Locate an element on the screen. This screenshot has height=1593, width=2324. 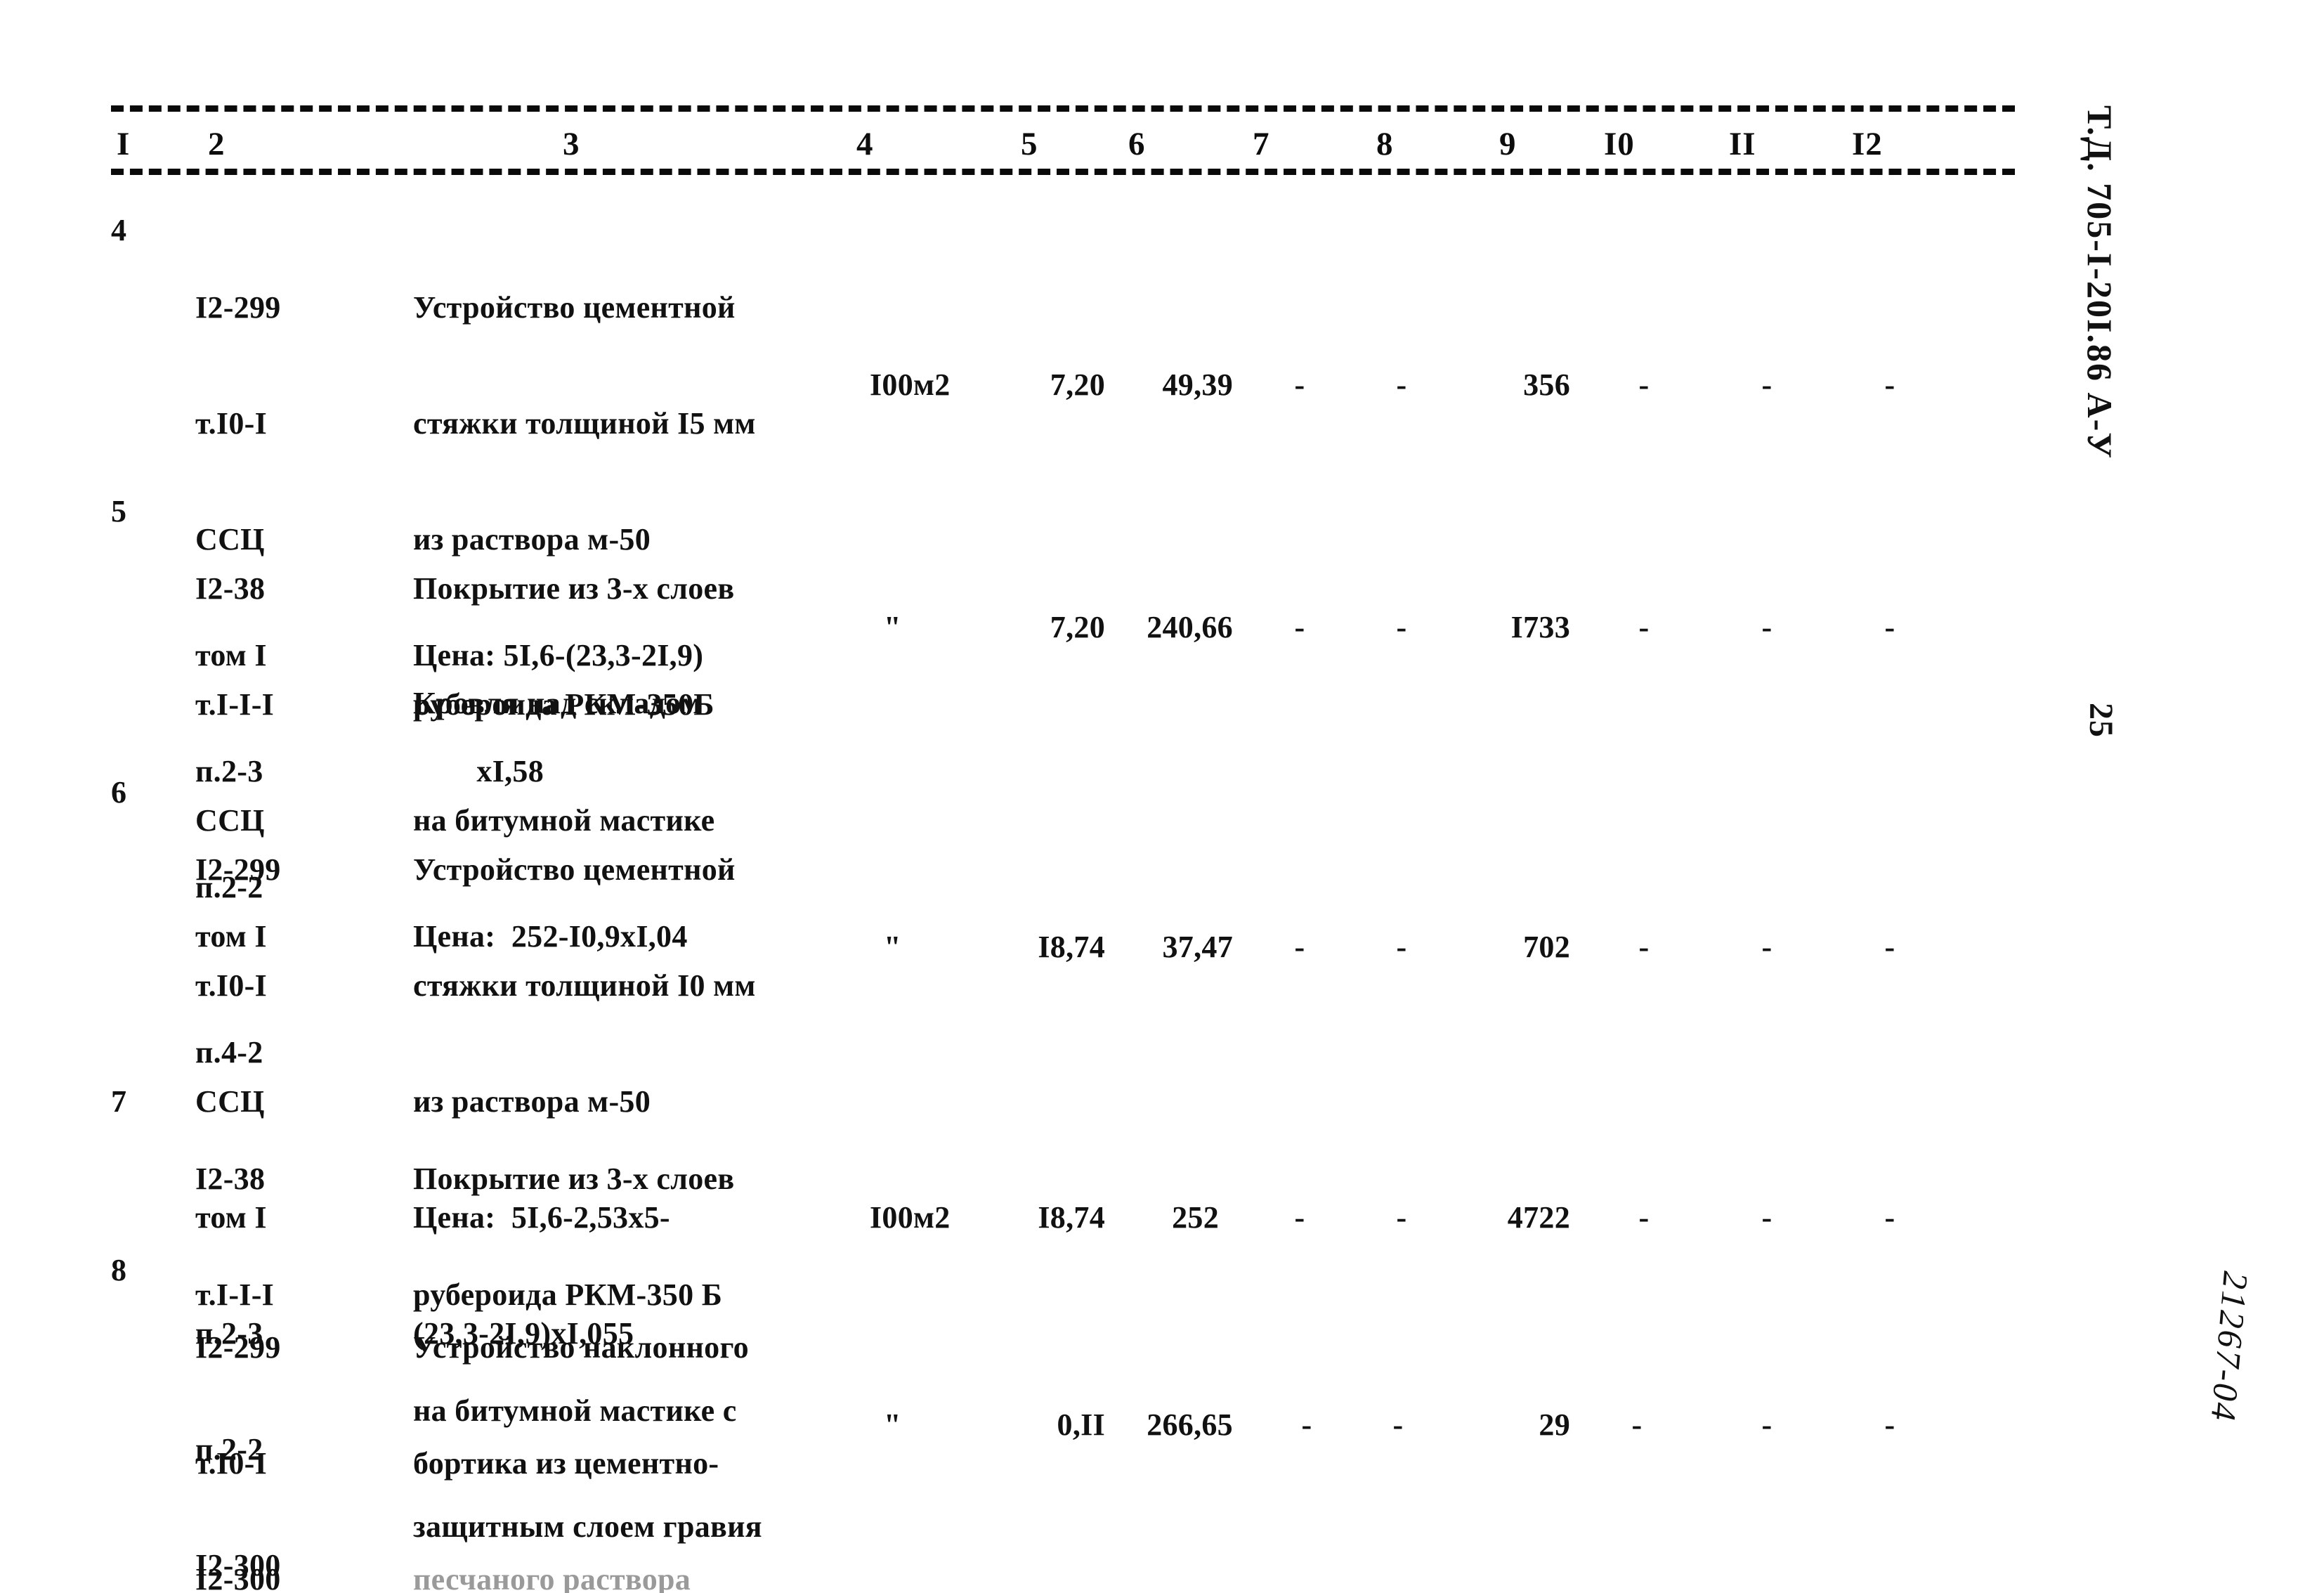
row-number: 8 is located at coordinates (119, 1270).